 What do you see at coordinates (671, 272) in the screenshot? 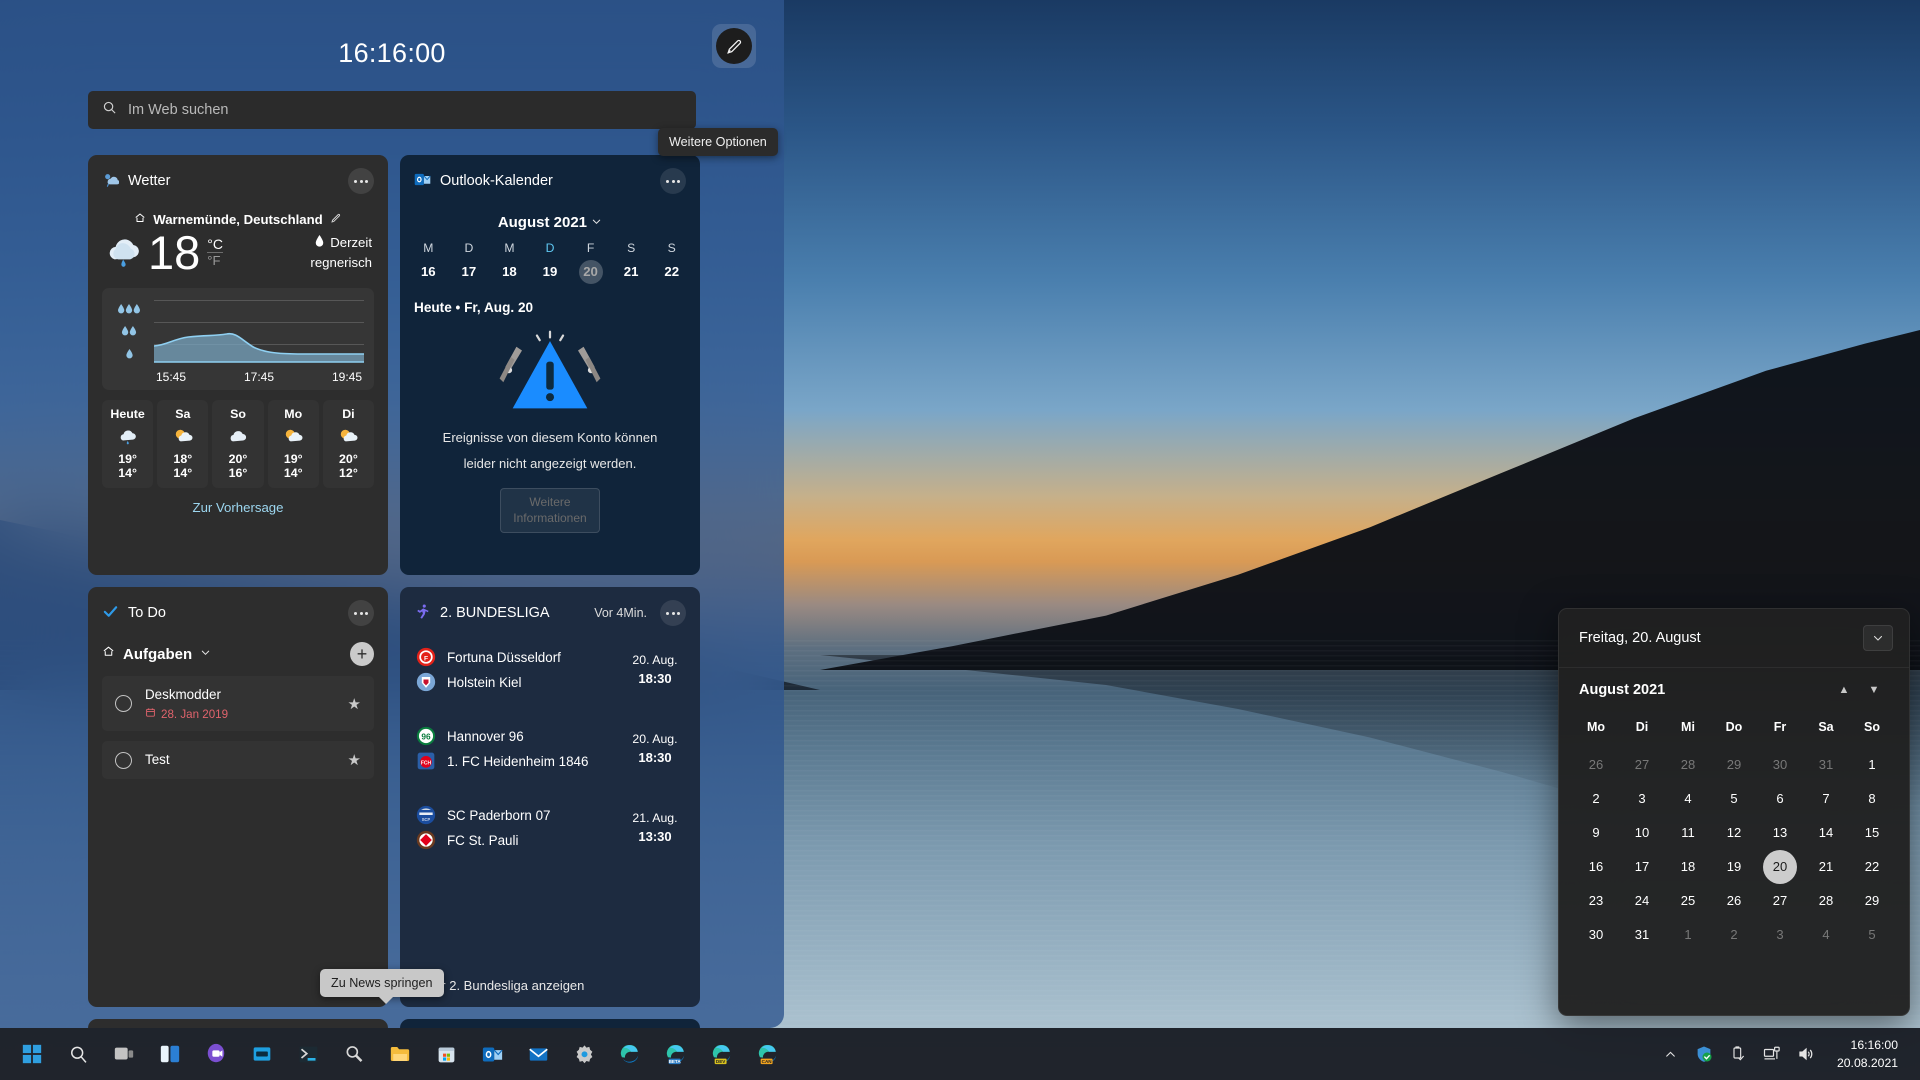
I see `calendar-day: 22` at bounding box center [671, 272].